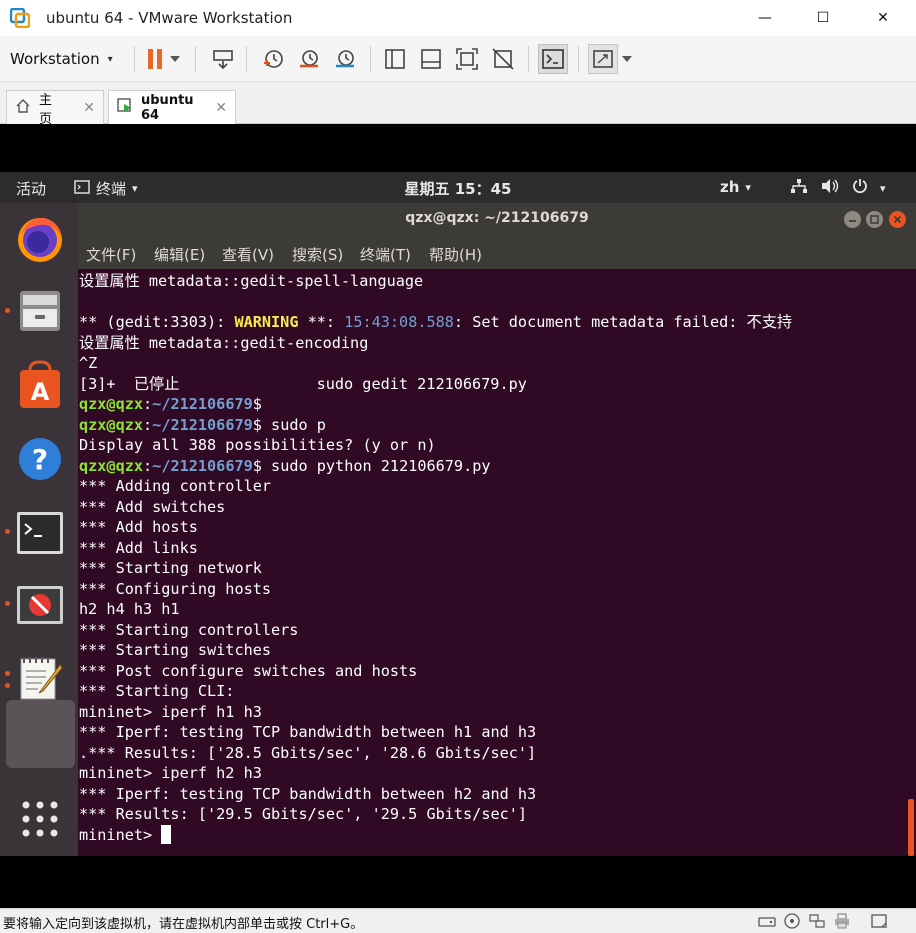  I want to click on send-ctrl-alt-del-icon, so click(223, 59).